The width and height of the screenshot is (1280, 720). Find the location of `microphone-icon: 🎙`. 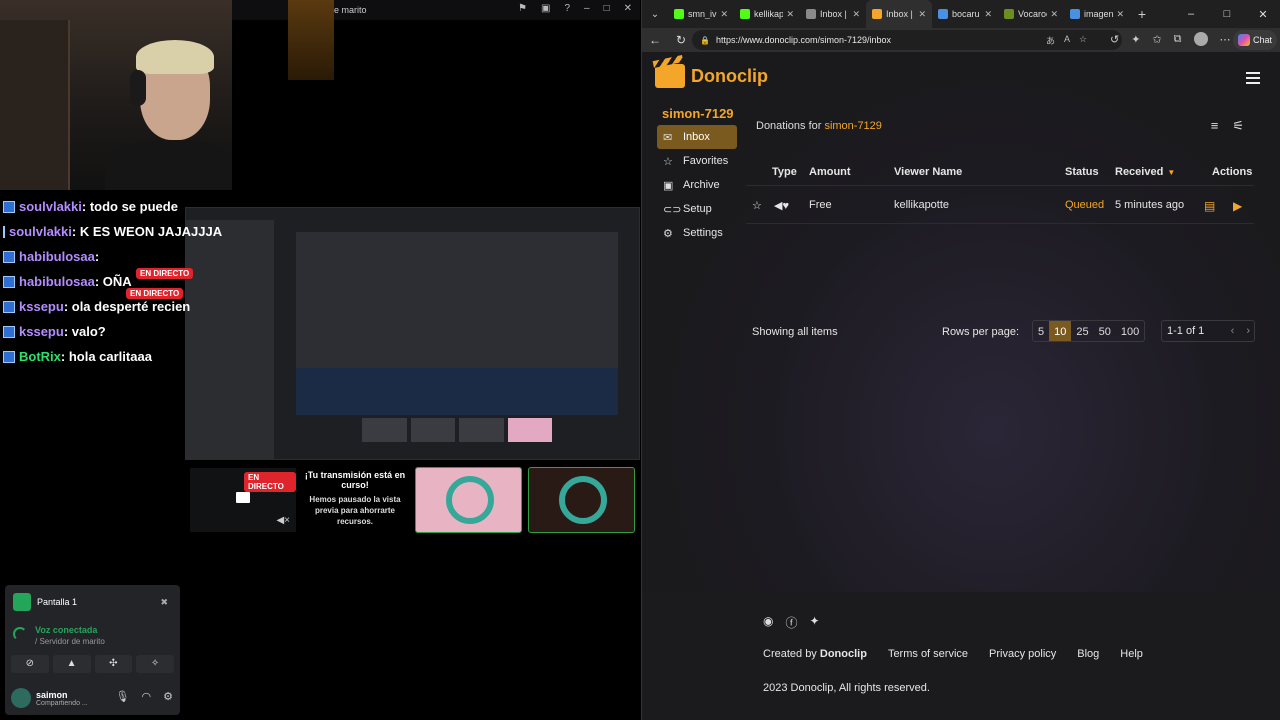

microphone-icon: 🎙 is located at coordinates (123, 696).